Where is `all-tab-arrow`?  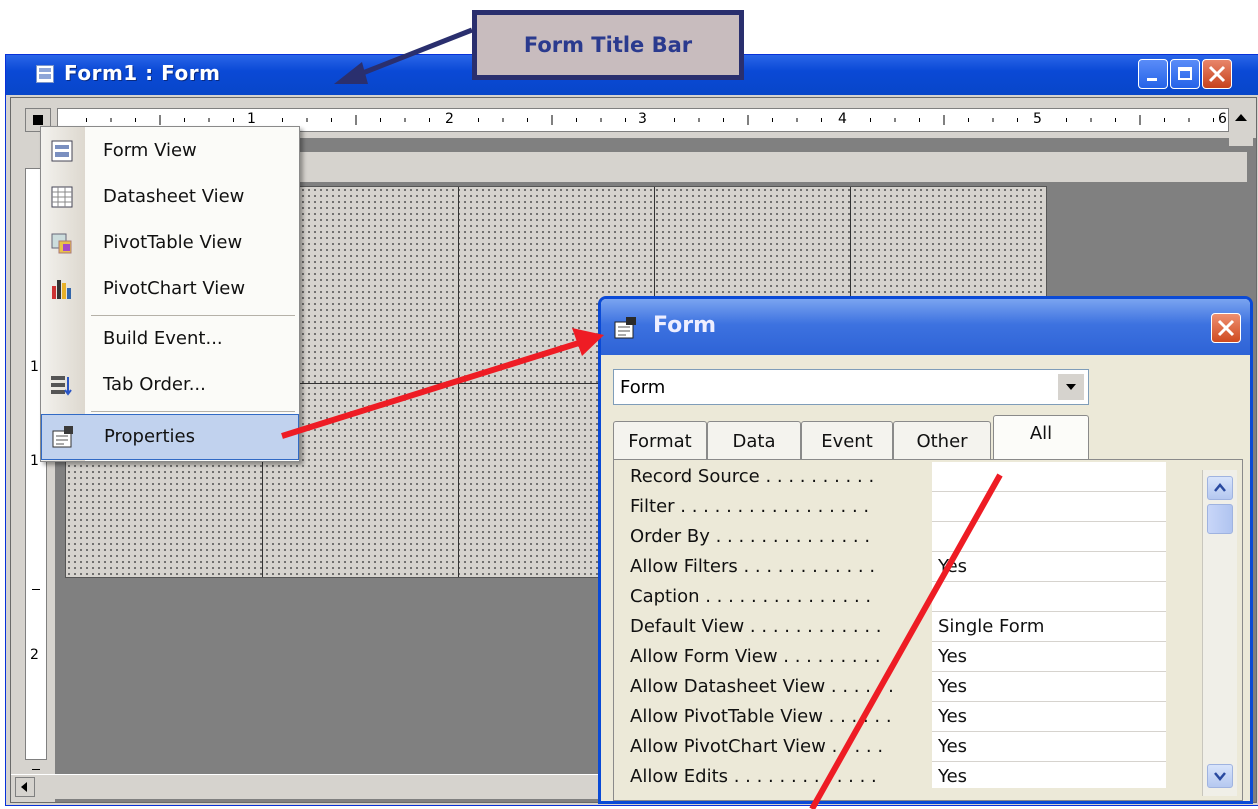 all-tab-arrow is located at coordinates (906, 641).